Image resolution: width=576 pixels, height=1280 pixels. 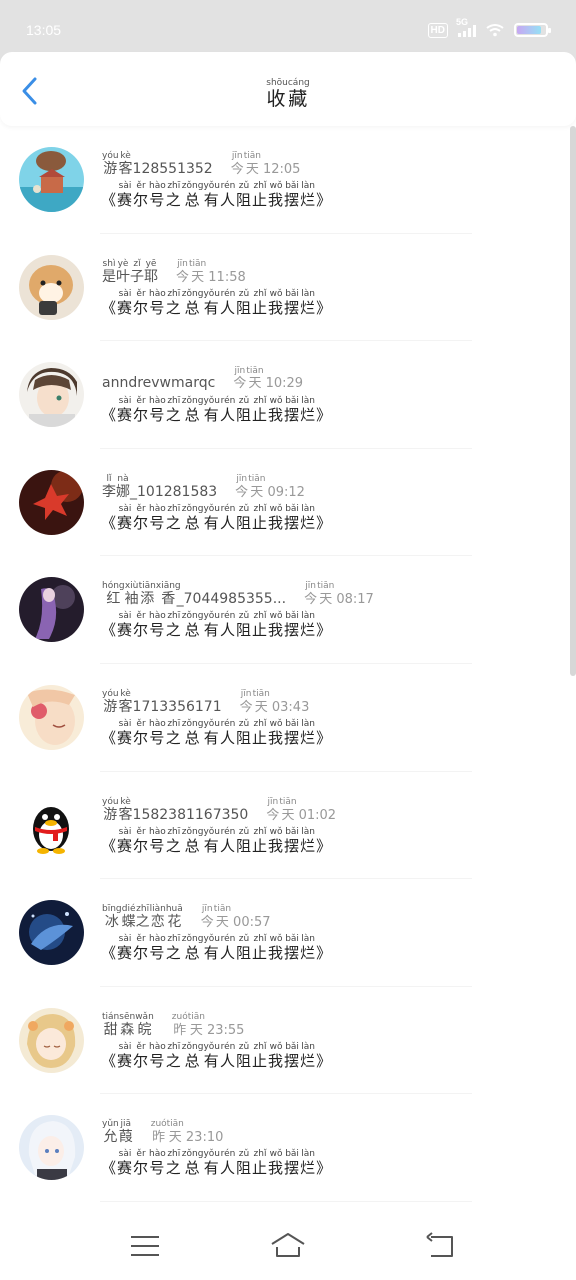 I want to click on timestamp: 今jīn天tiān 01:02, so click(x=301, y=809).